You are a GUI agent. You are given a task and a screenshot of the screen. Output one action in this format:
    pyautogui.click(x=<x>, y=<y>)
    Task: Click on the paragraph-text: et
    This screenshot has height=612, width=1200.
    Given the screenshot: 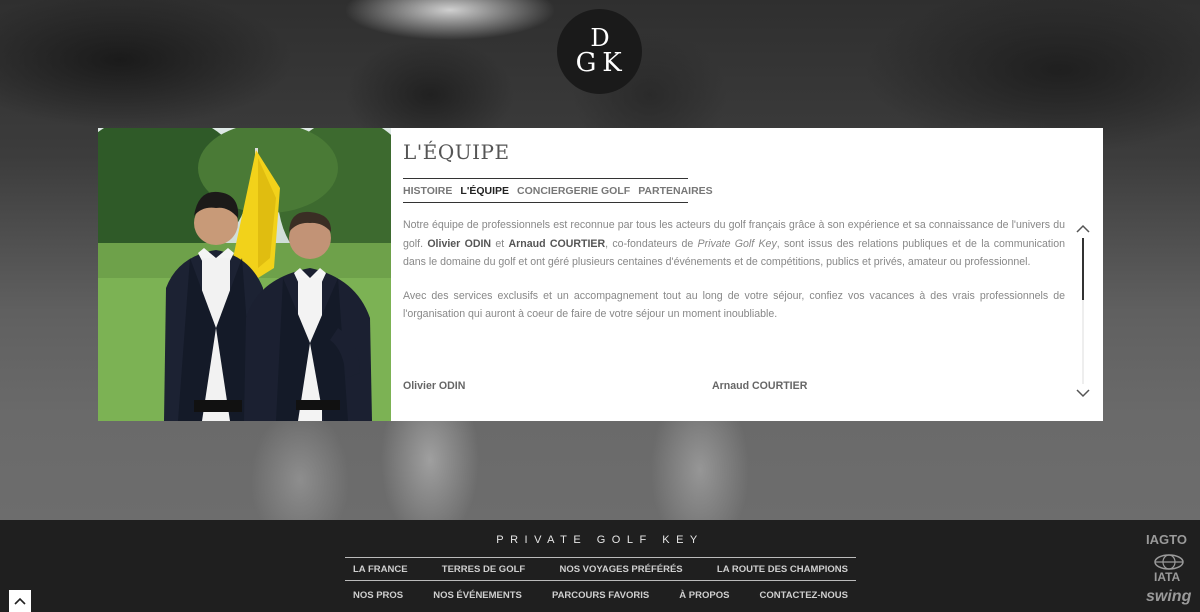 What is the action you would take?
    pyautogui.click(x=500, y=243)
    